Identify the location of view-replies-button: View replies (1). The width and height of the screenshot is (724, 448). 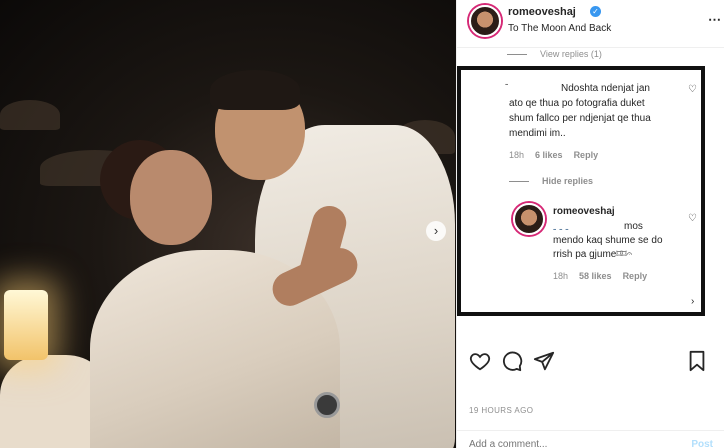
(554, 54).